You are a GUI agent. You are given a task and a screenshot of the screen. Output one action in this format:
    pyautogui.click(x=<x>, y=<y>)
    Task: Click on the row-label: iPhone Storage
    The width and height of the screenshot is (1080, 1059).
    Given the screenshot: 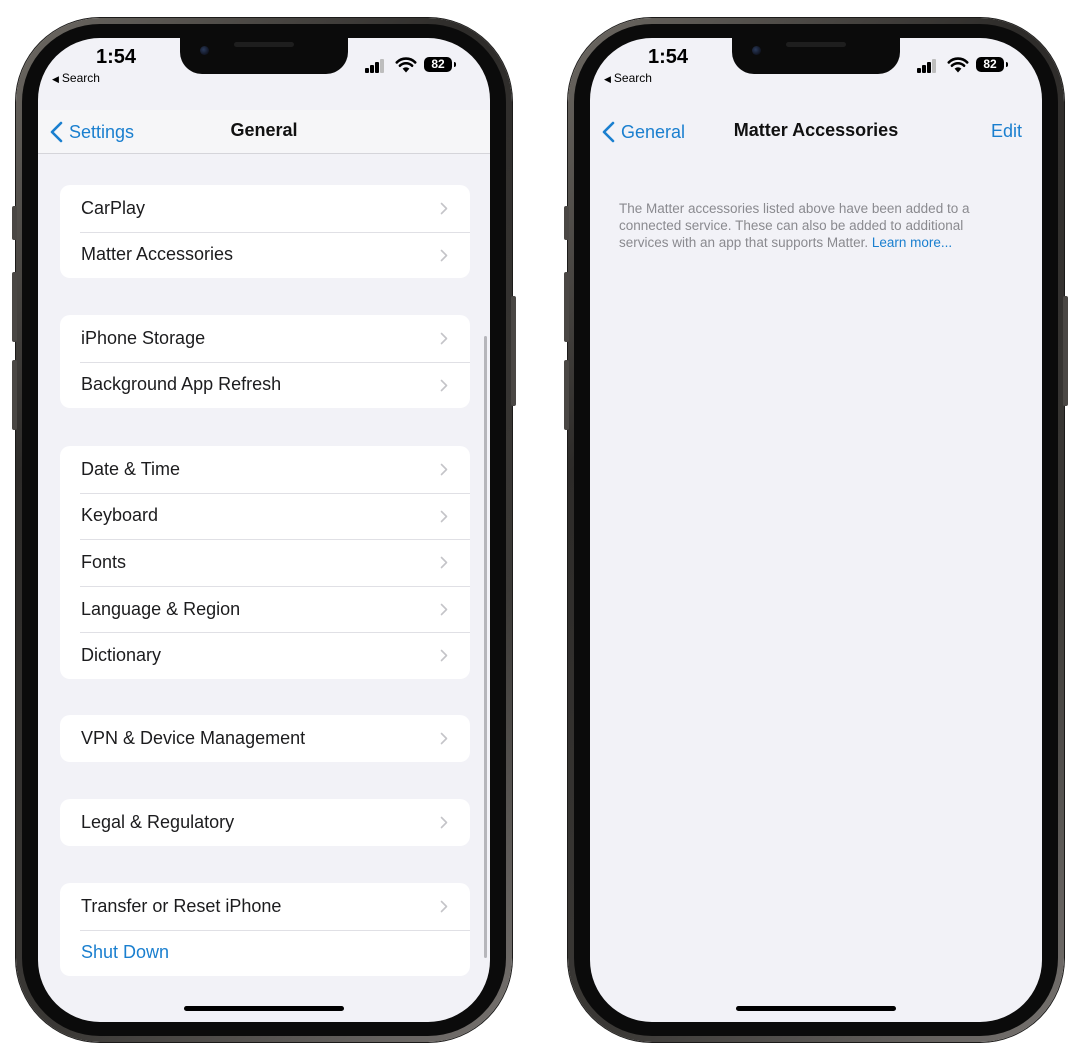 What is the action you would take?
    pyautogui.click(x=143, y=337)
    